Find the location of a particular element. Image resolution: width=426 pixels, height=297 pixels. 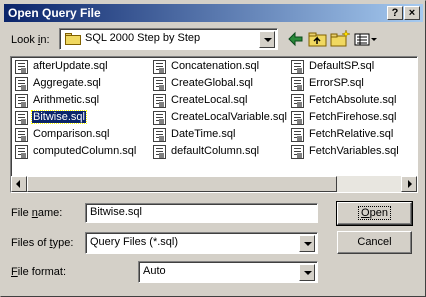

help-button: ? is located at coordinates (395, 13).